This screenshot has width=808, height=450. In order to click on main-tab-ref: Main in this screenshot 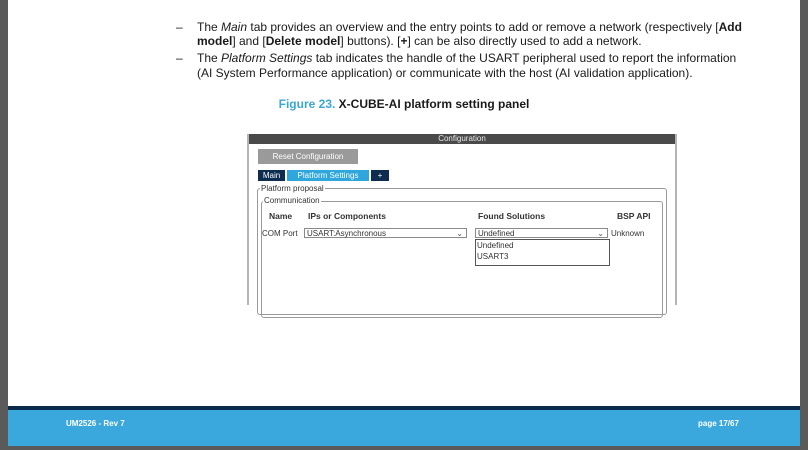, I will do `click(234, 27)`.